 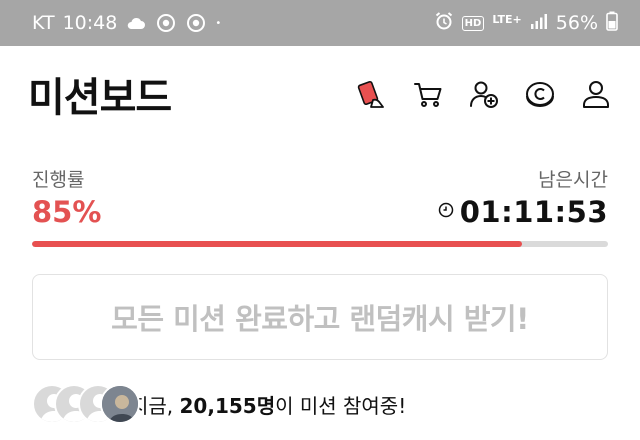 What do you see at coordinates (473, 23) in the screenshot?
I see `hd-badge: HD` at bounding box center [473, 23].